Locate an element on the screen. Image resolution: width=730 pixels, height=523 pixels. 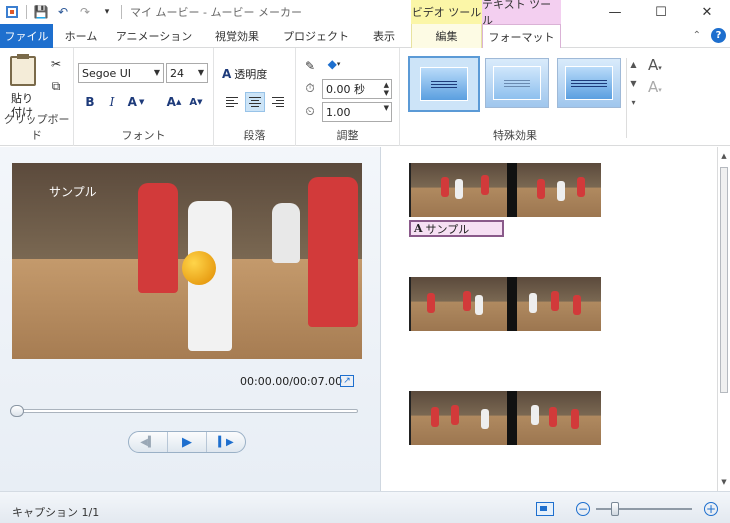
font-size-select: 24 ▼ is located at coordinates (187, 73).